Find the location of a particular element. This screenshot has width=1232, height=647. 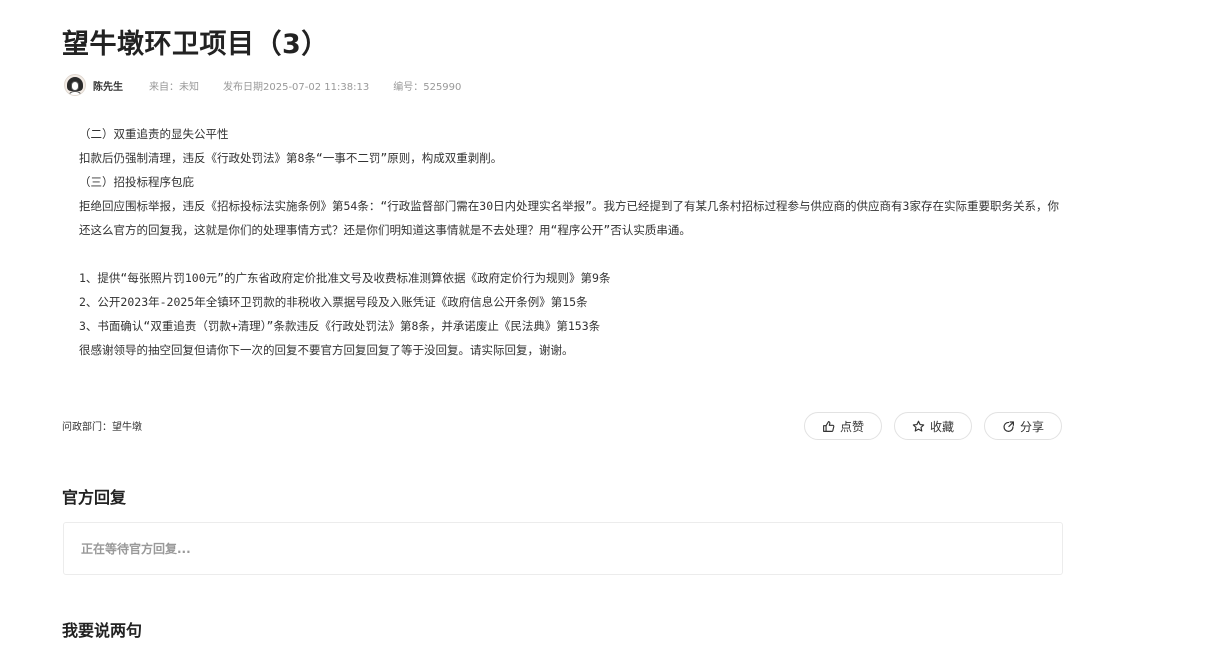

content-line: （二）双重追责的显失公平性 is located at coordinates (154, 134).